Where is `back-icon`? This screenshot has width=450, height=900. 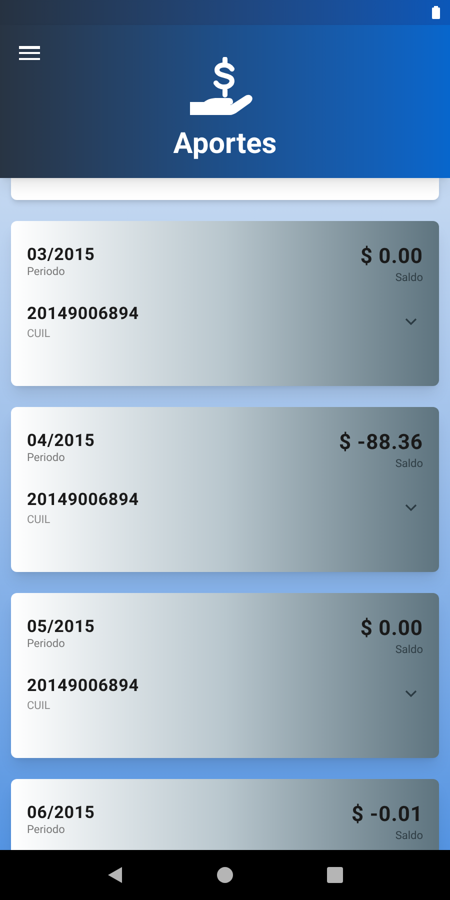 back-icon is located at coordinates (115, 875).